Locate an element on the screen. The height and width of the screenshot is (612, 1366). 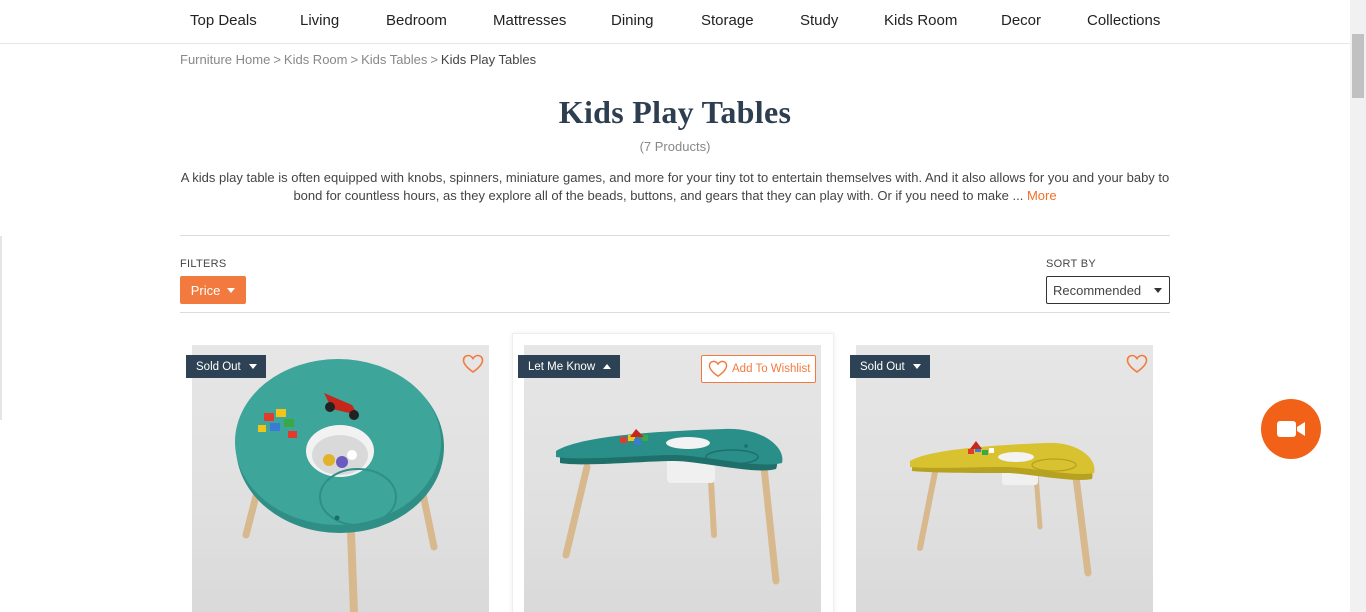
nav-item-bedroom: Bedroom is located at coordinates (416, 20).